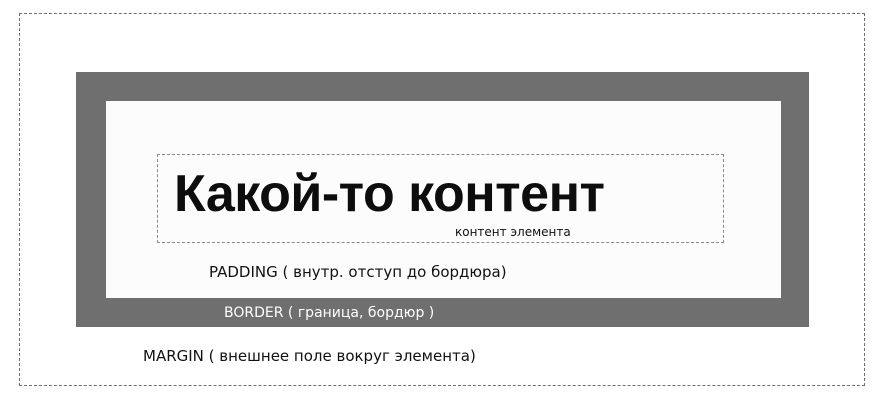 The width and height of the screenshot is (890, 401). I want to click on content-main-text: Какой-то контент, so click(389, 194).